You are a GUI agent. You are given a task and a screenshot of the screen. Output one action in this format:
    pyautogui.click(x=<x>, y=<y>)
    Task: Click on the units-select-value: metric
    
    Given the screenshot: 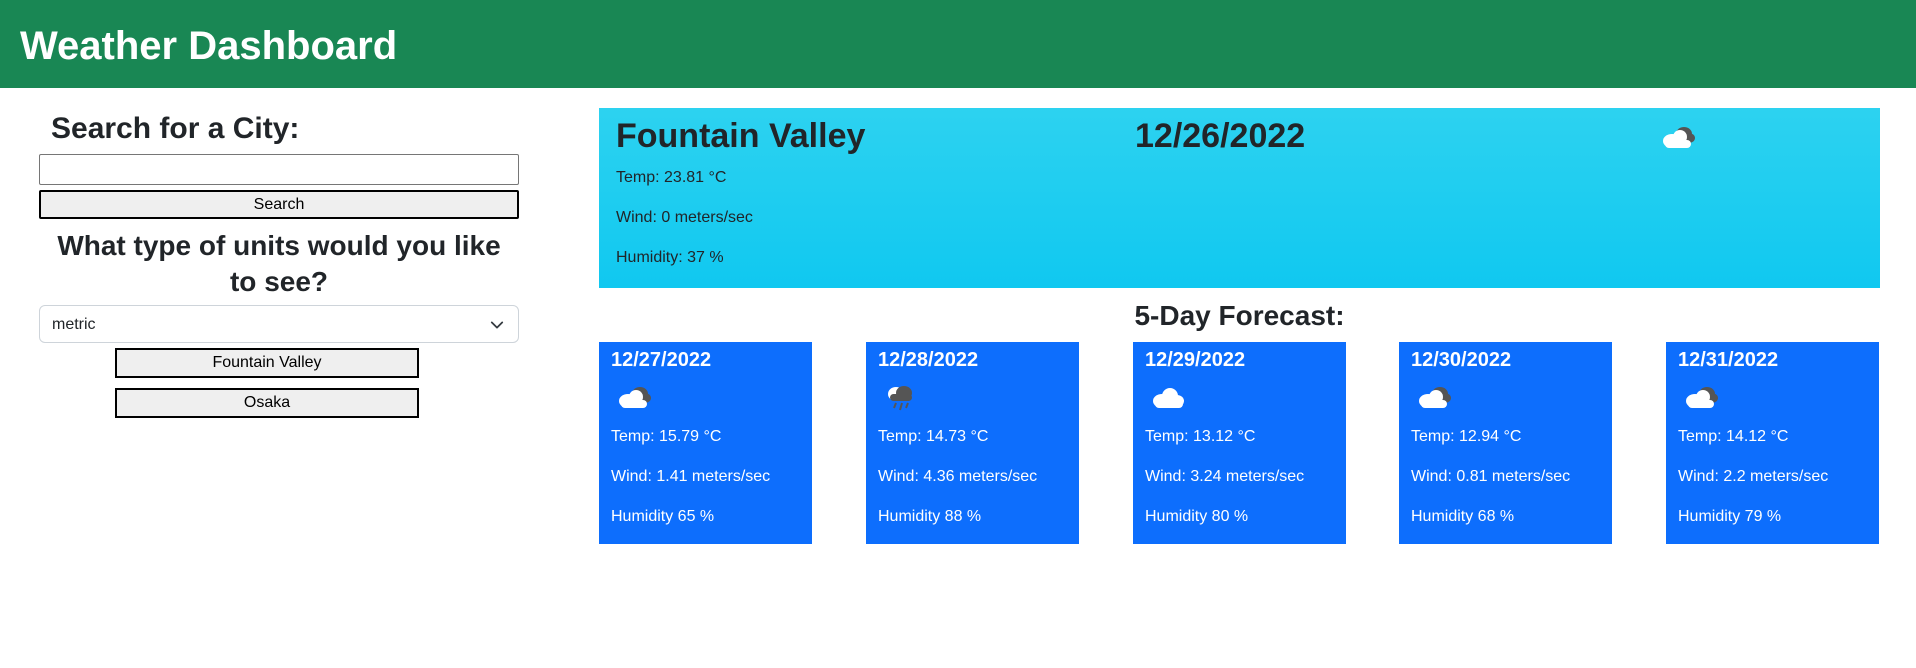 What is the action you would take?
    pyautogui.click(x=74, y=324)
    